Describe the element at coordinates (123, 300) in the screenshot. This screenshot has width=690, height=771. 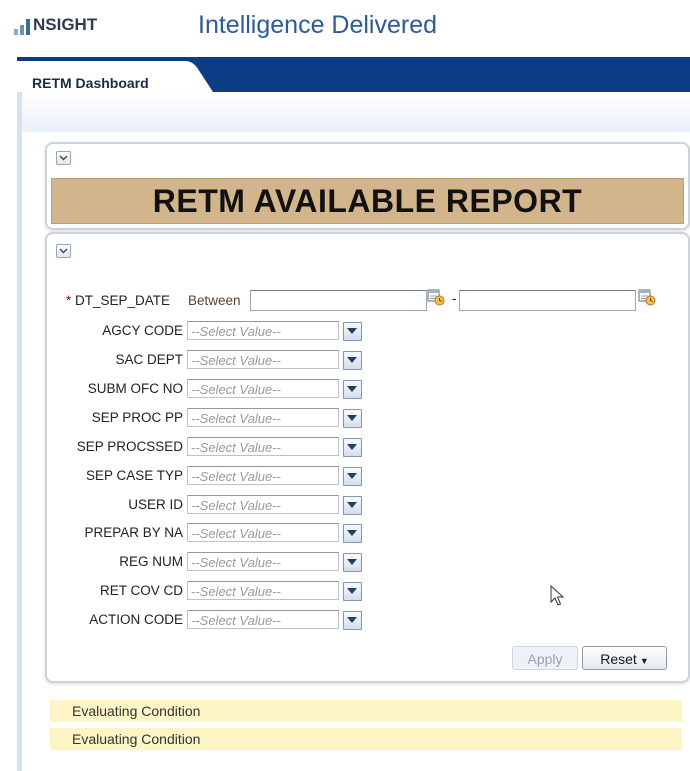
I see `date-label-text: DT_SEP_DATE` at that location.